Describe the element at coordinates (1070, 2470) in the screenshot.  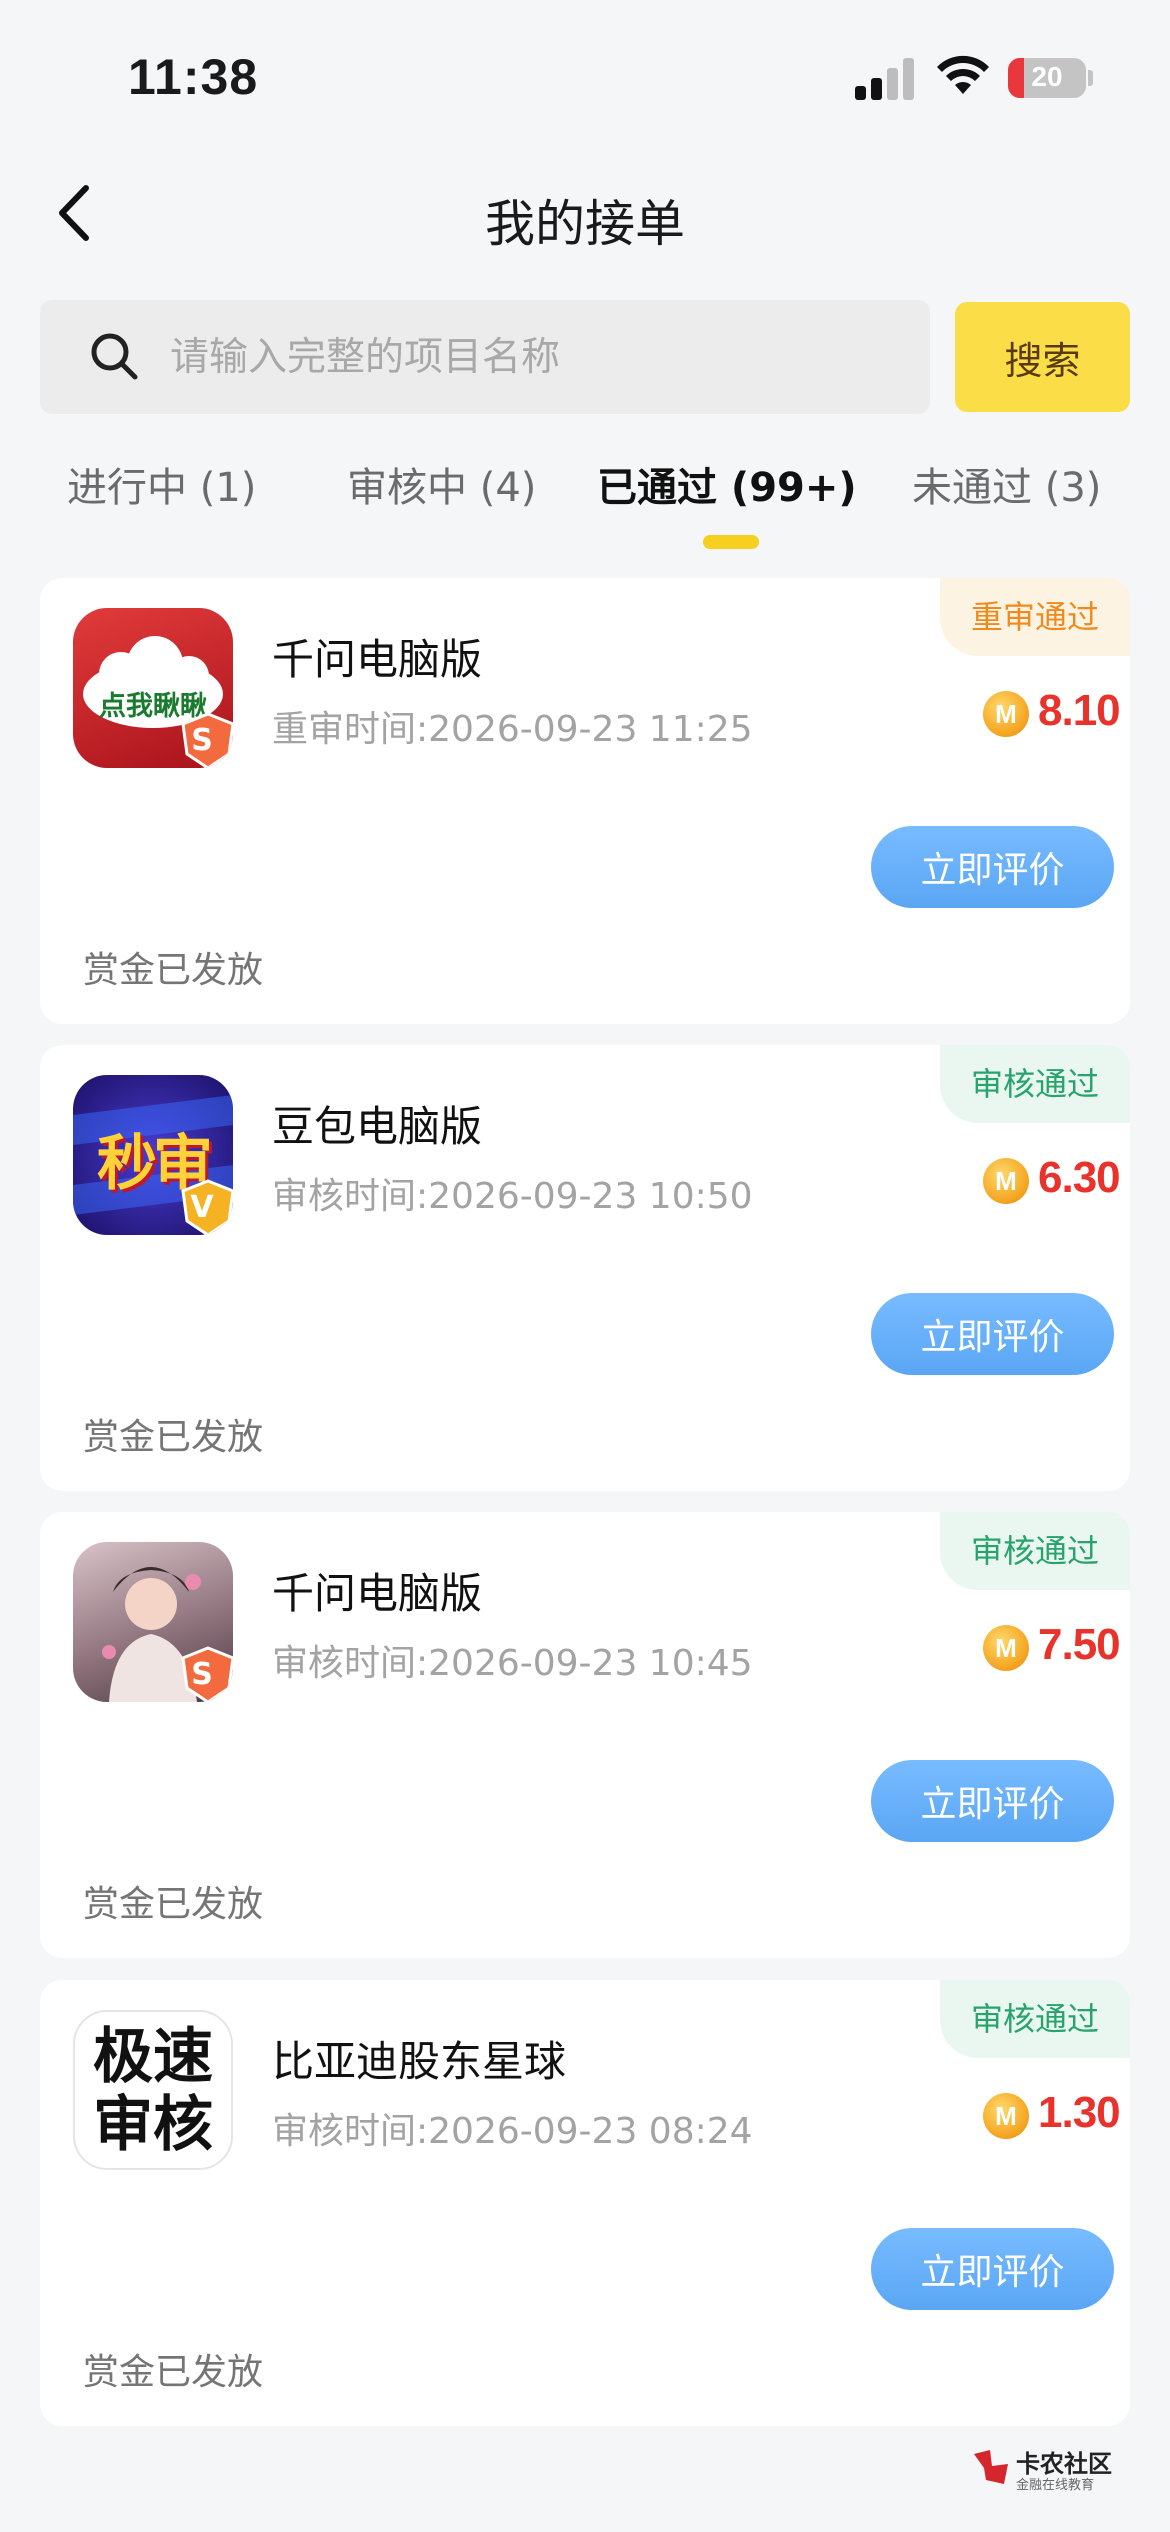
I see `watermark: 卡农社区 金融在线教育` at that location.